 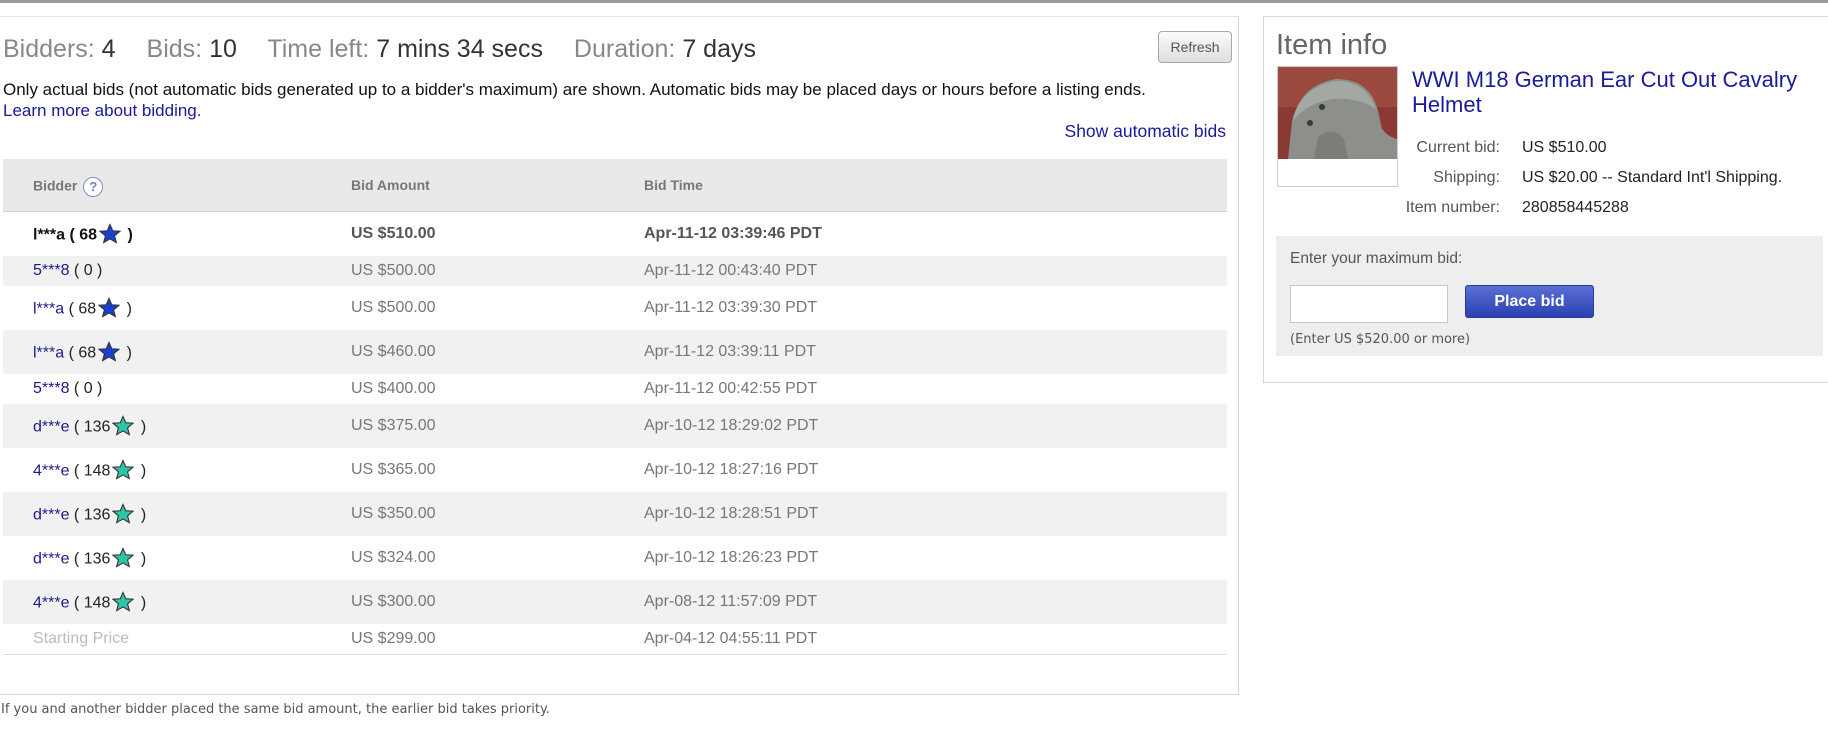 I want to click on time-left-value: 7 mins 34 secs, so click(x=459, y=49).